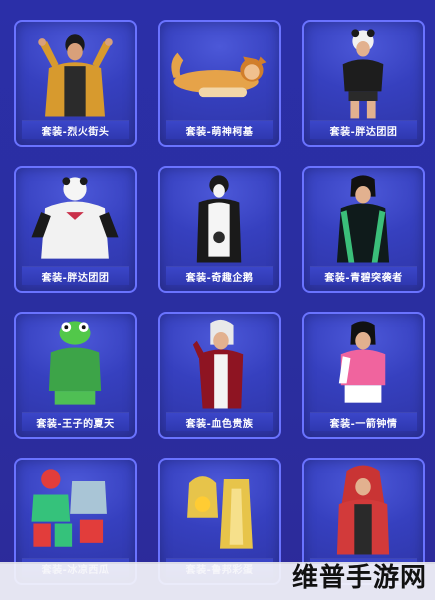 This screenshot has height=600, width=435. Describe the element at coordinates (219, 129) in the screenshot. I see `outfit-label: 套装-萌神柯基` at that location.